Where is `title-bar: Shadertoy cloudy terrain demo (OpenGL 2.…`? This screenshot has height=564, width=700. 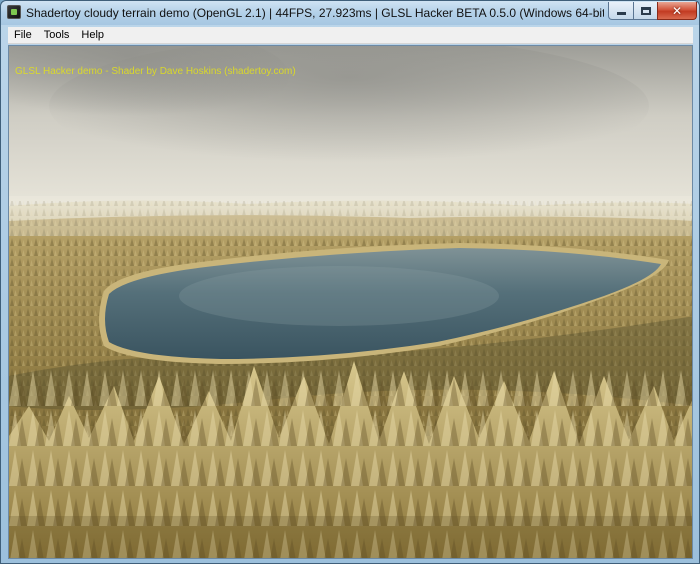 title-bar: Shadertoy cloudy terrain demo (OpenGL 2.… is located at coordinates (350, 13).